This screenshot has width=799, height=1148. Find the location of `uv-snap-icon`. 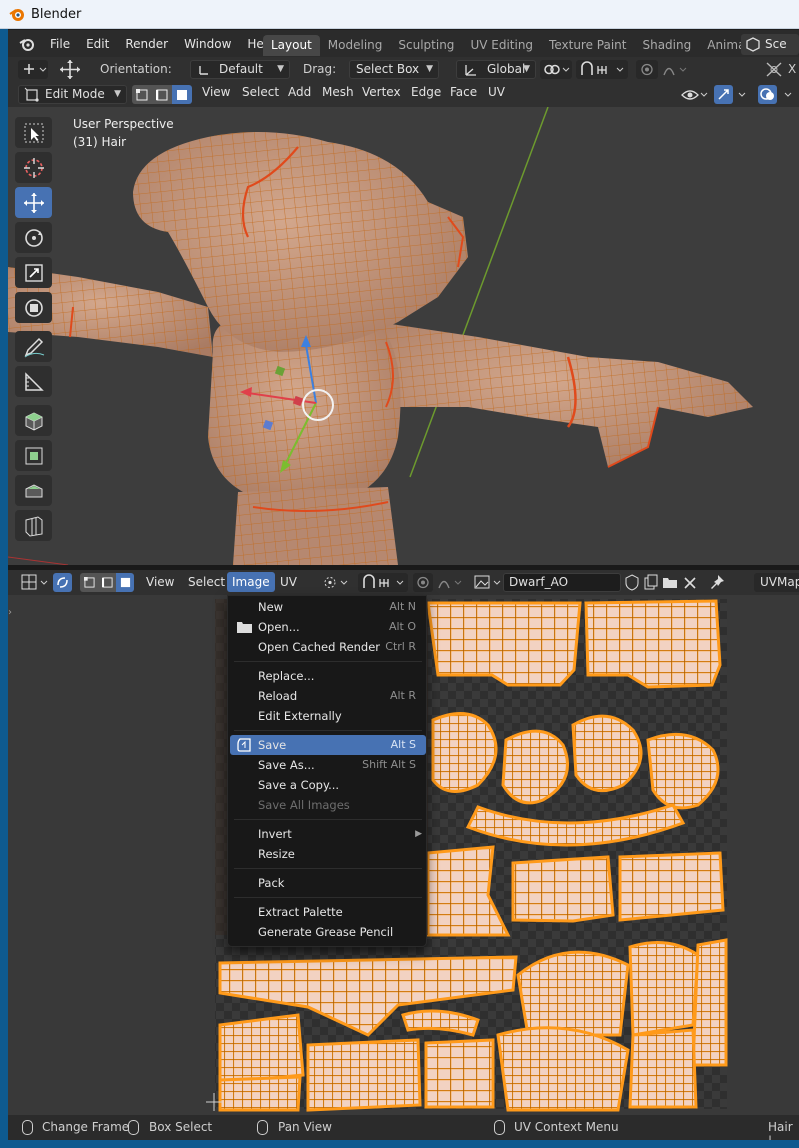

uv-snap-icon is located at coordinates (383, 582).